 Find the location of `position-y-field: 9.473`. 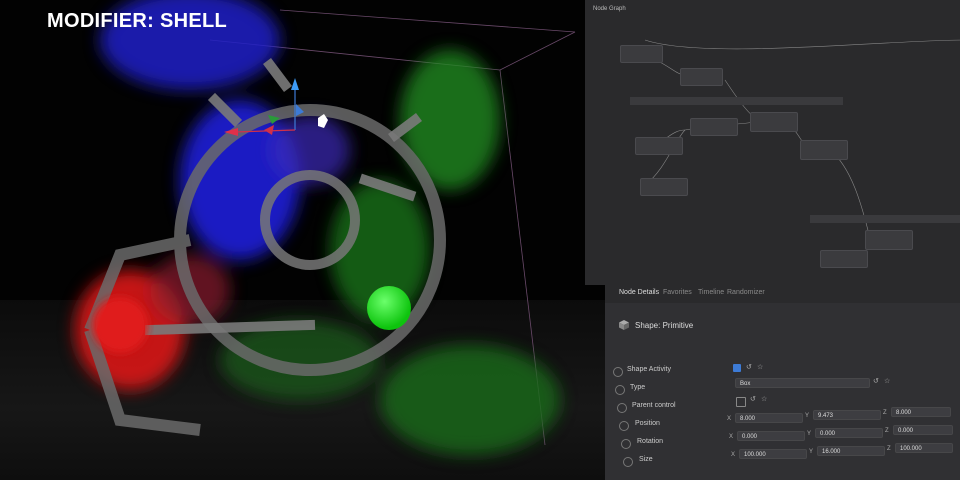

position-y-field: 9.473 is located at coordinates (847, 415).